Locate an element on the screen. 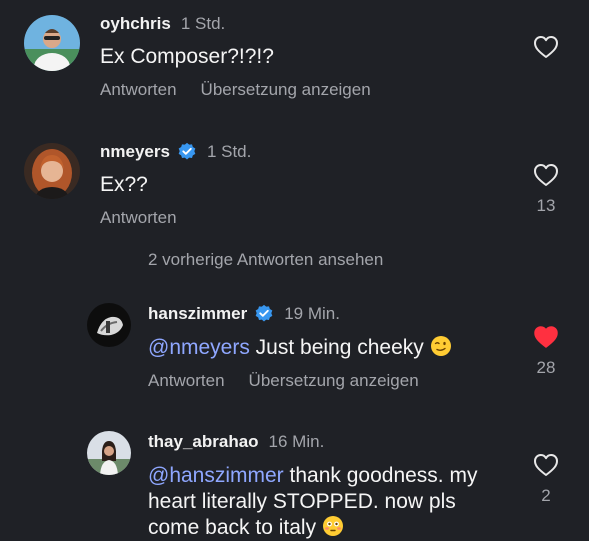 The height and width of the screenshot is (541, 589). mention-link: @nmeyers is located at coordinates (199, 347).